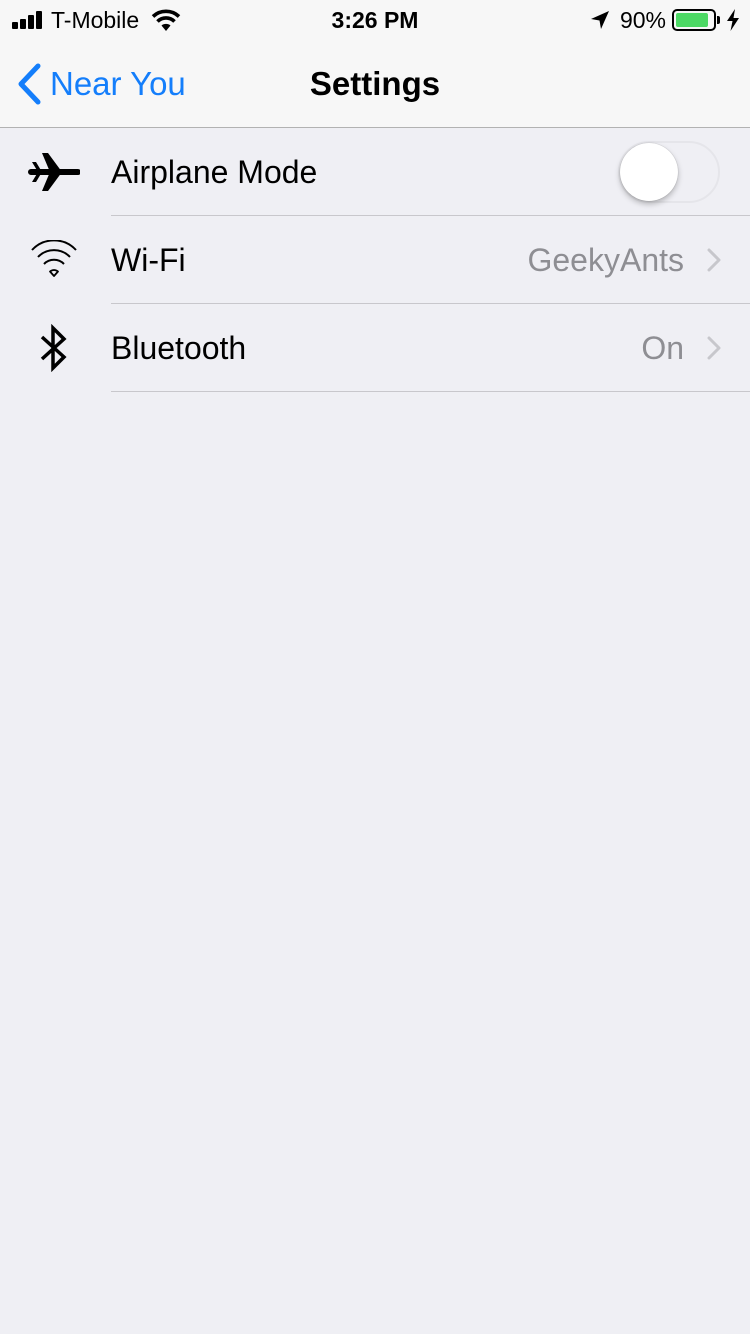 This screenshot has height=1334, width=750. Describe the element at coordinates (642, 19) in the screenshot. I see `battery-percent: 90%` at that location.